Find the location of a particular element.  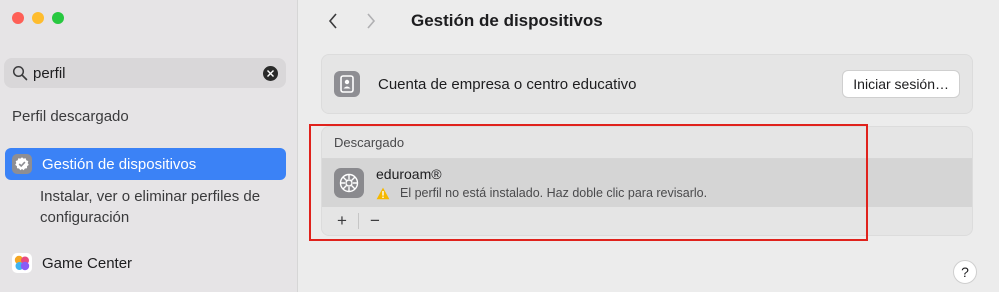

gear-badge-icon is located at coordinates (22, 164).